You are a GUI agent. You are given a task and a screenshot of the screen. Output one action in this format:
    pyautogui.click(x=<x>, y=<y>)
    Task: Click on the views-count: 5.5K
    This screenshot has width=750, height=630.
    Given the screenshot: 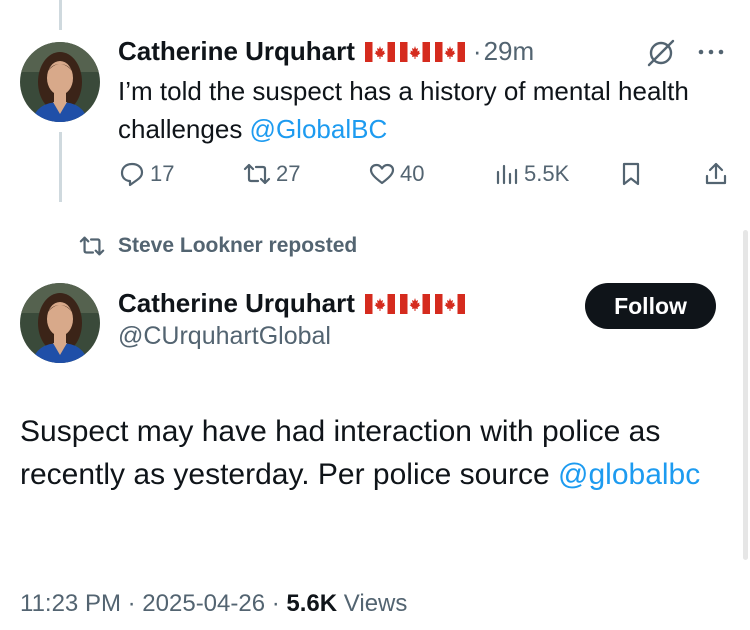 What is the action you would take?
    pyautogui.click(x=547, y=173)
    